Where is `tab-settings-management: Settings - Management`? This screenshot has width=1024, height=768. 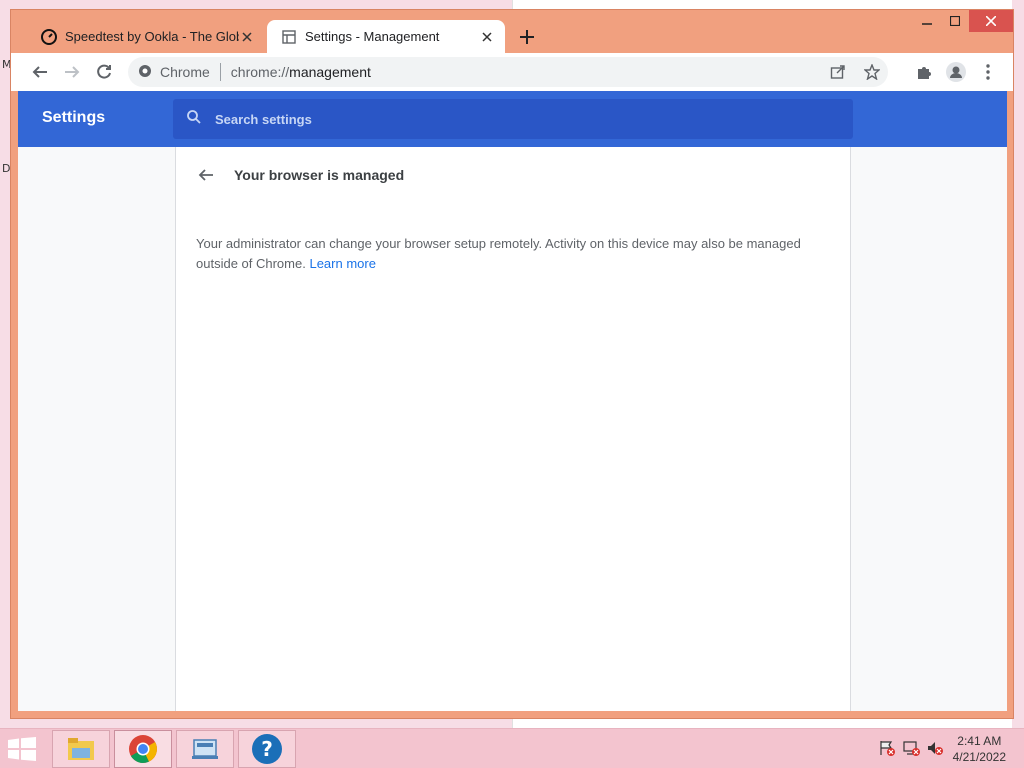 tab-settings-management: Settings - Management is located at coordinates (386, 36).